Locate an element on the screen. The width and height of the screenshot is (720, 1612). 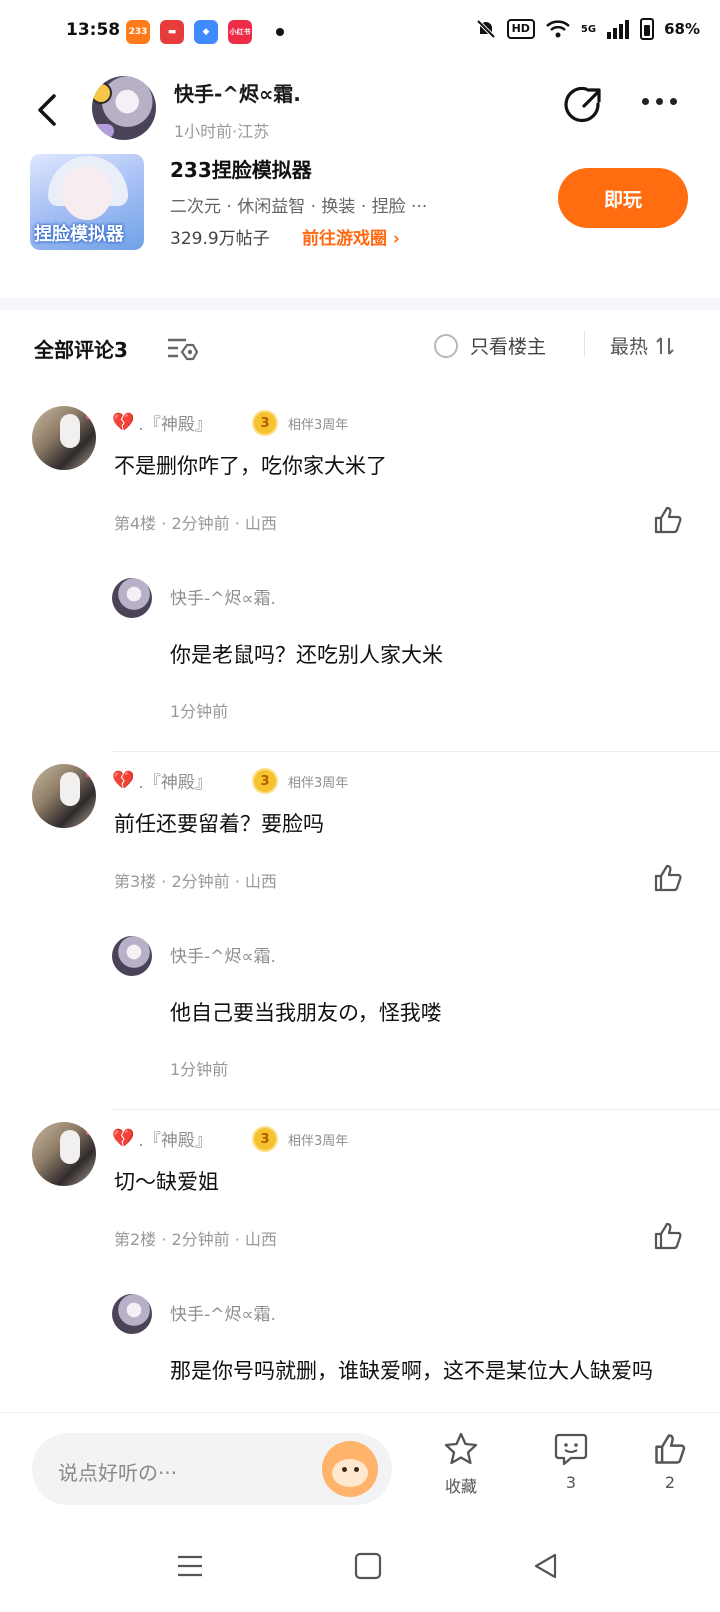
system-nav-bar is located at coordinates (360, 1567).